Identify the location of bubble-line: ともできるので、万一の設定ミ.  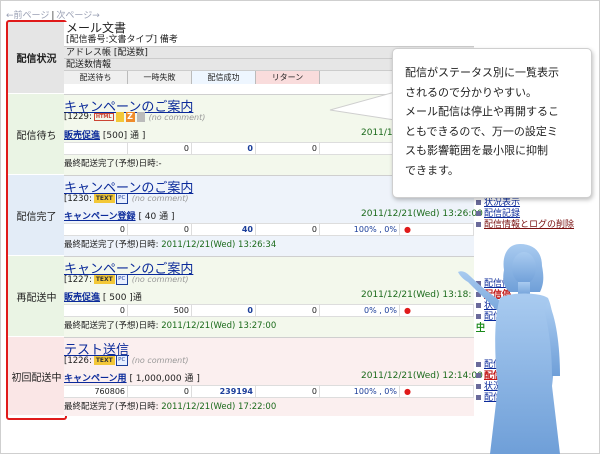
(481, 131).